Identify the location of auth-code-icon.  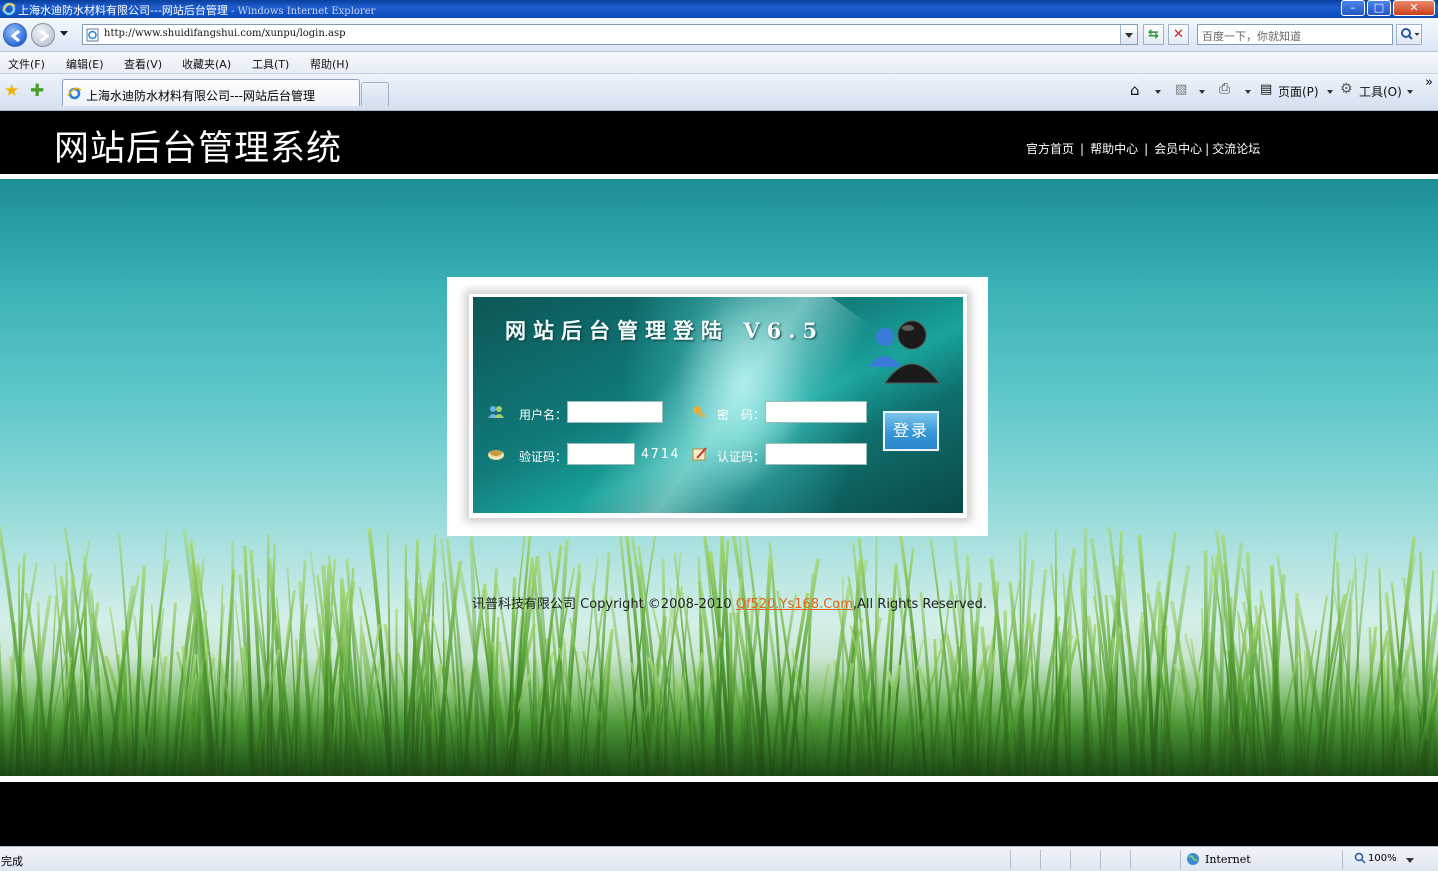
(699, 454).